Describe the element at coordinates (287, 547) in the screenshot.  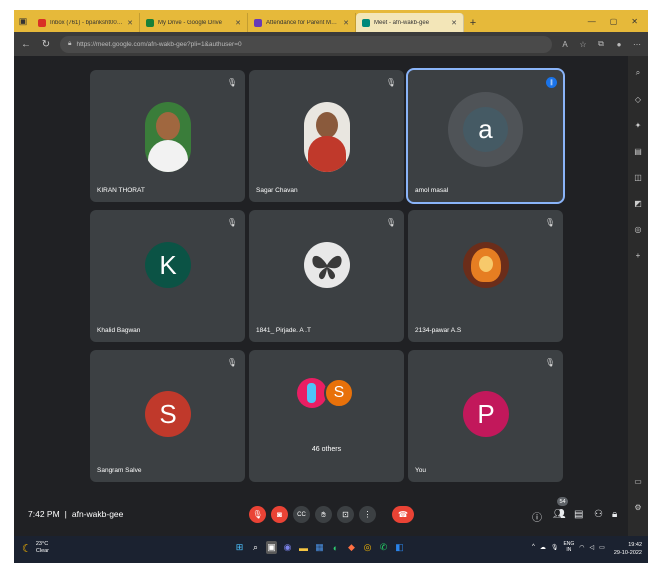
I see `chat-app-icon: ◉` at that location.